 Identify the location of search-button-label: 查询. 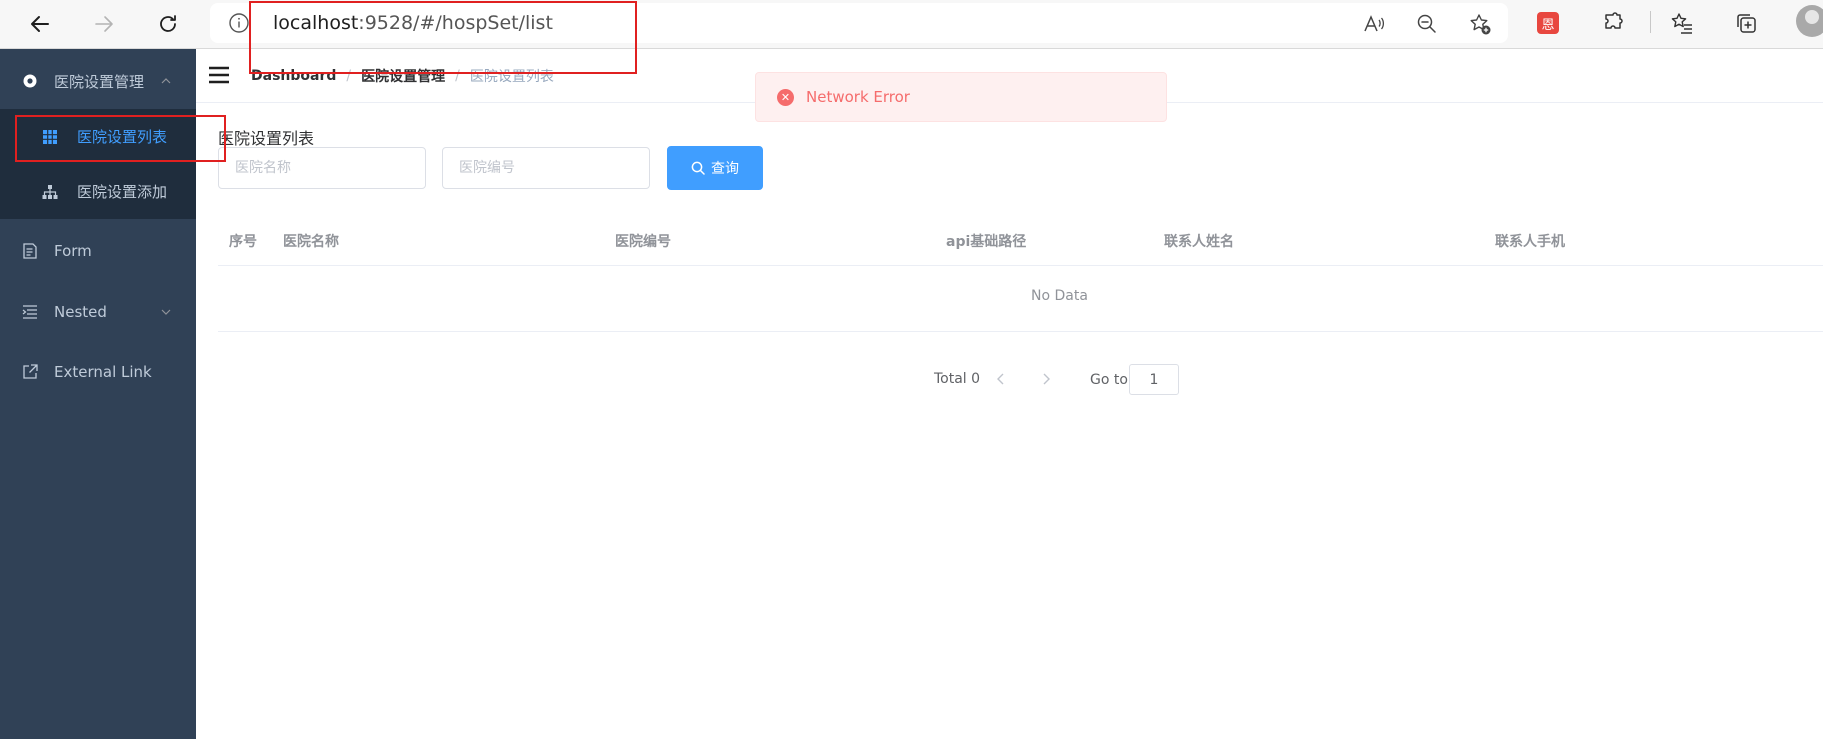
(725, 169).